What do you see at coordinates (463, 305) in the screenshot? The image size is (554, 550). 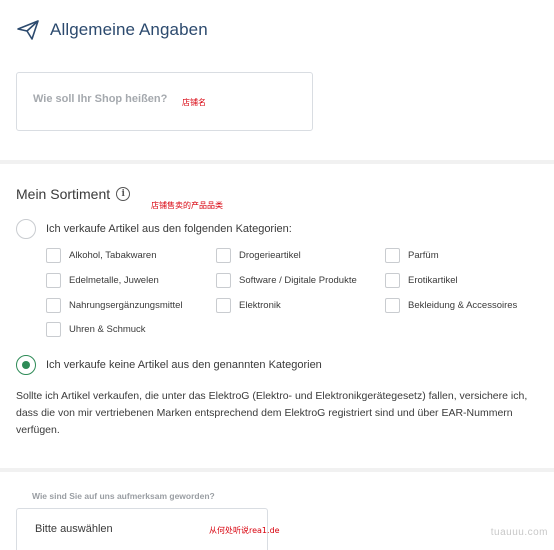 I see `category-label: Bekleidung & Accessoires` at bounding box center [463, 305].